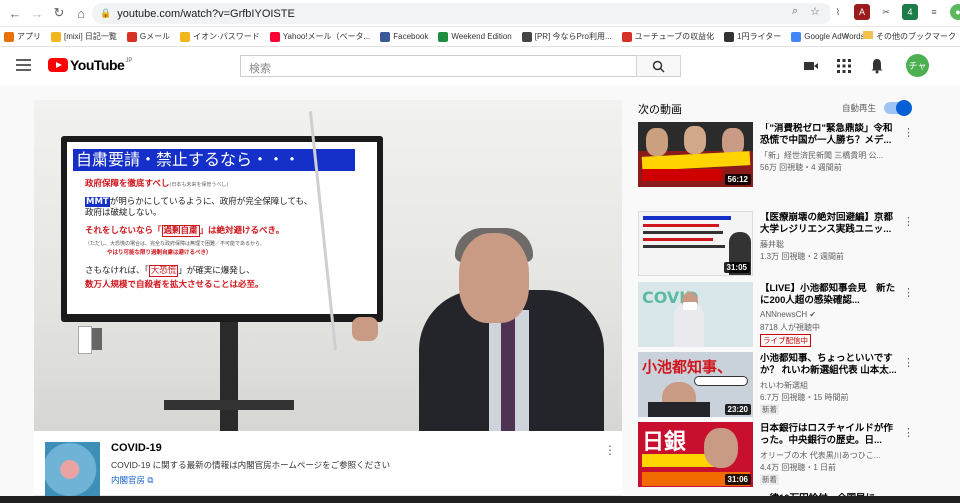 Image resolution: width=960 pixels, height=503 pixels. What do you see at coordinates (830, 314) in the screenshot?
I see `channel-name: ANNnewsCH ✔` at bounding box center [830, 314].